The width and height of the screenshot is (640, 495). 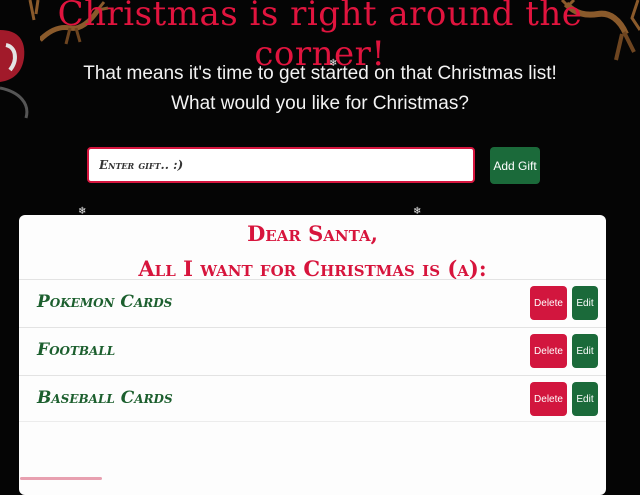 I want to click on list-item-name: Football, so click(x=76, y=350).